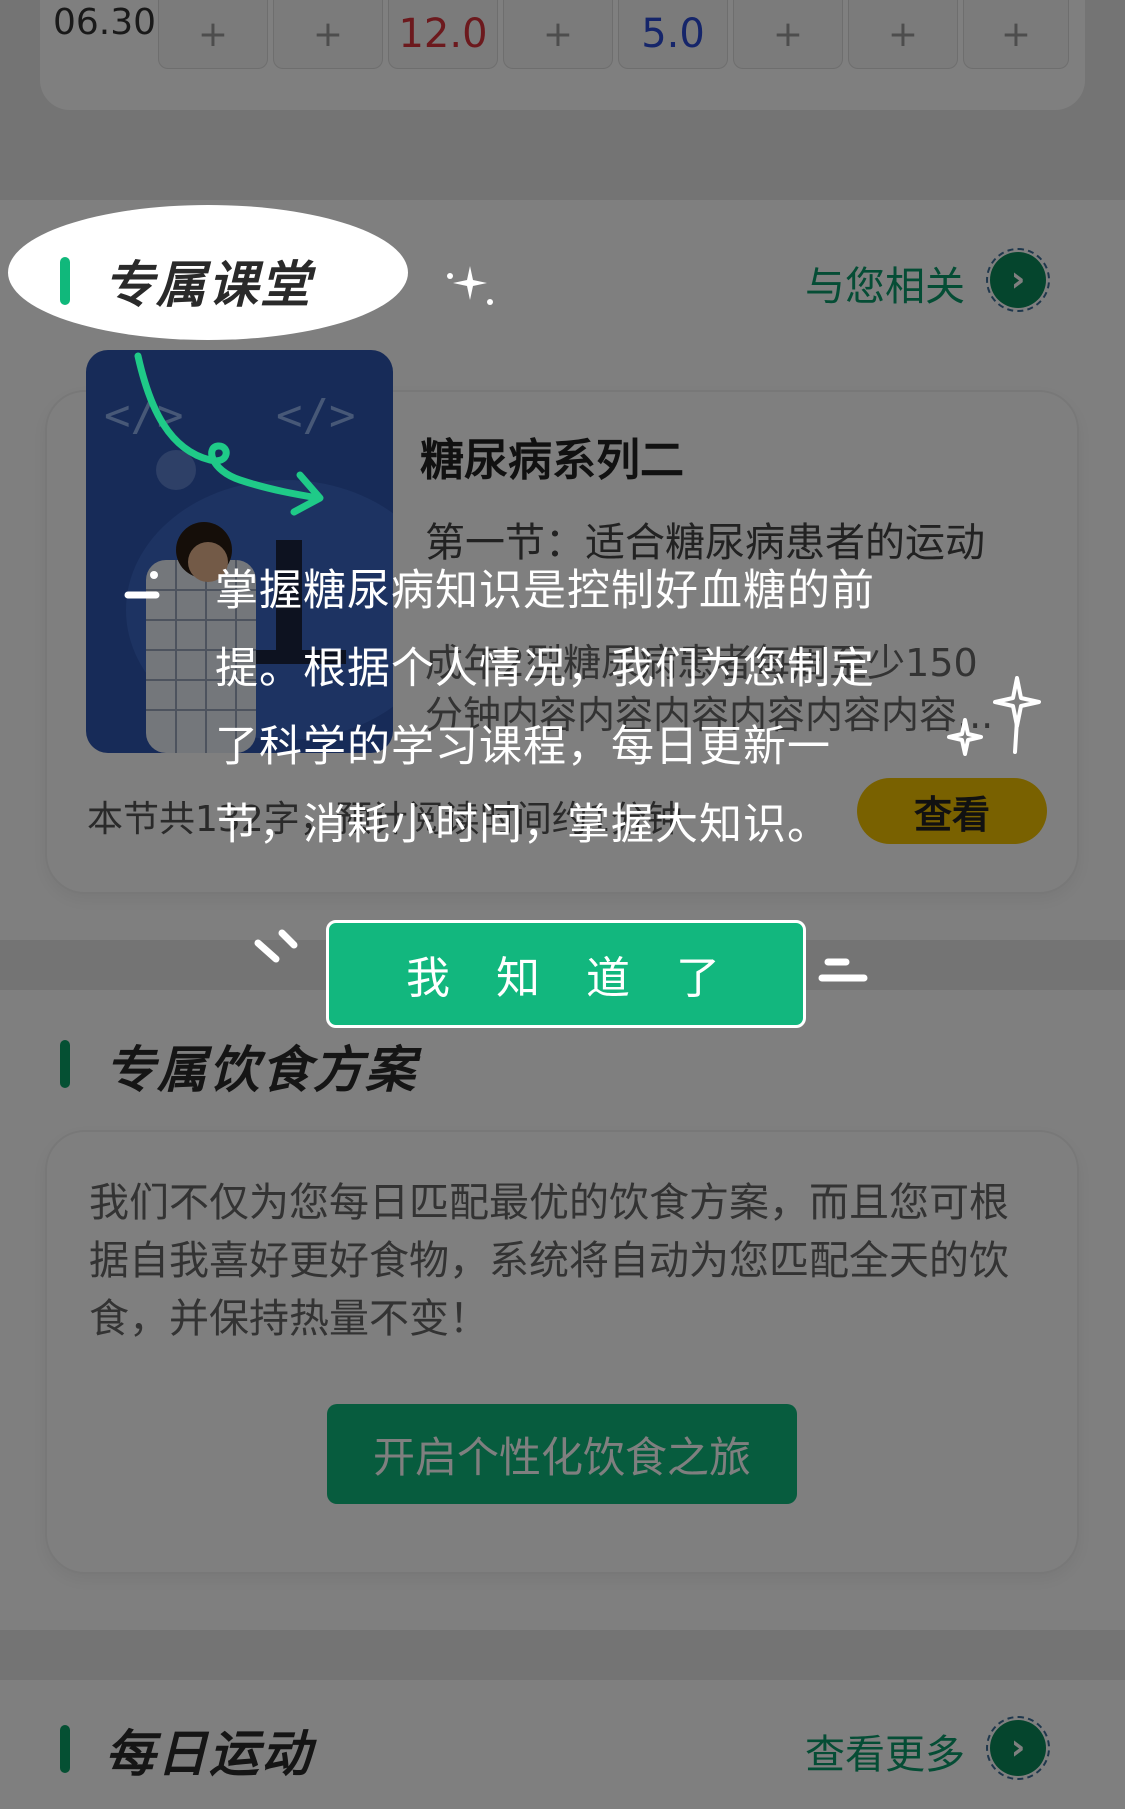 Image resolution: width=1125 pixels, height=1809 pixels. I want to click on arrow-curve-icon, so click(229, 434).